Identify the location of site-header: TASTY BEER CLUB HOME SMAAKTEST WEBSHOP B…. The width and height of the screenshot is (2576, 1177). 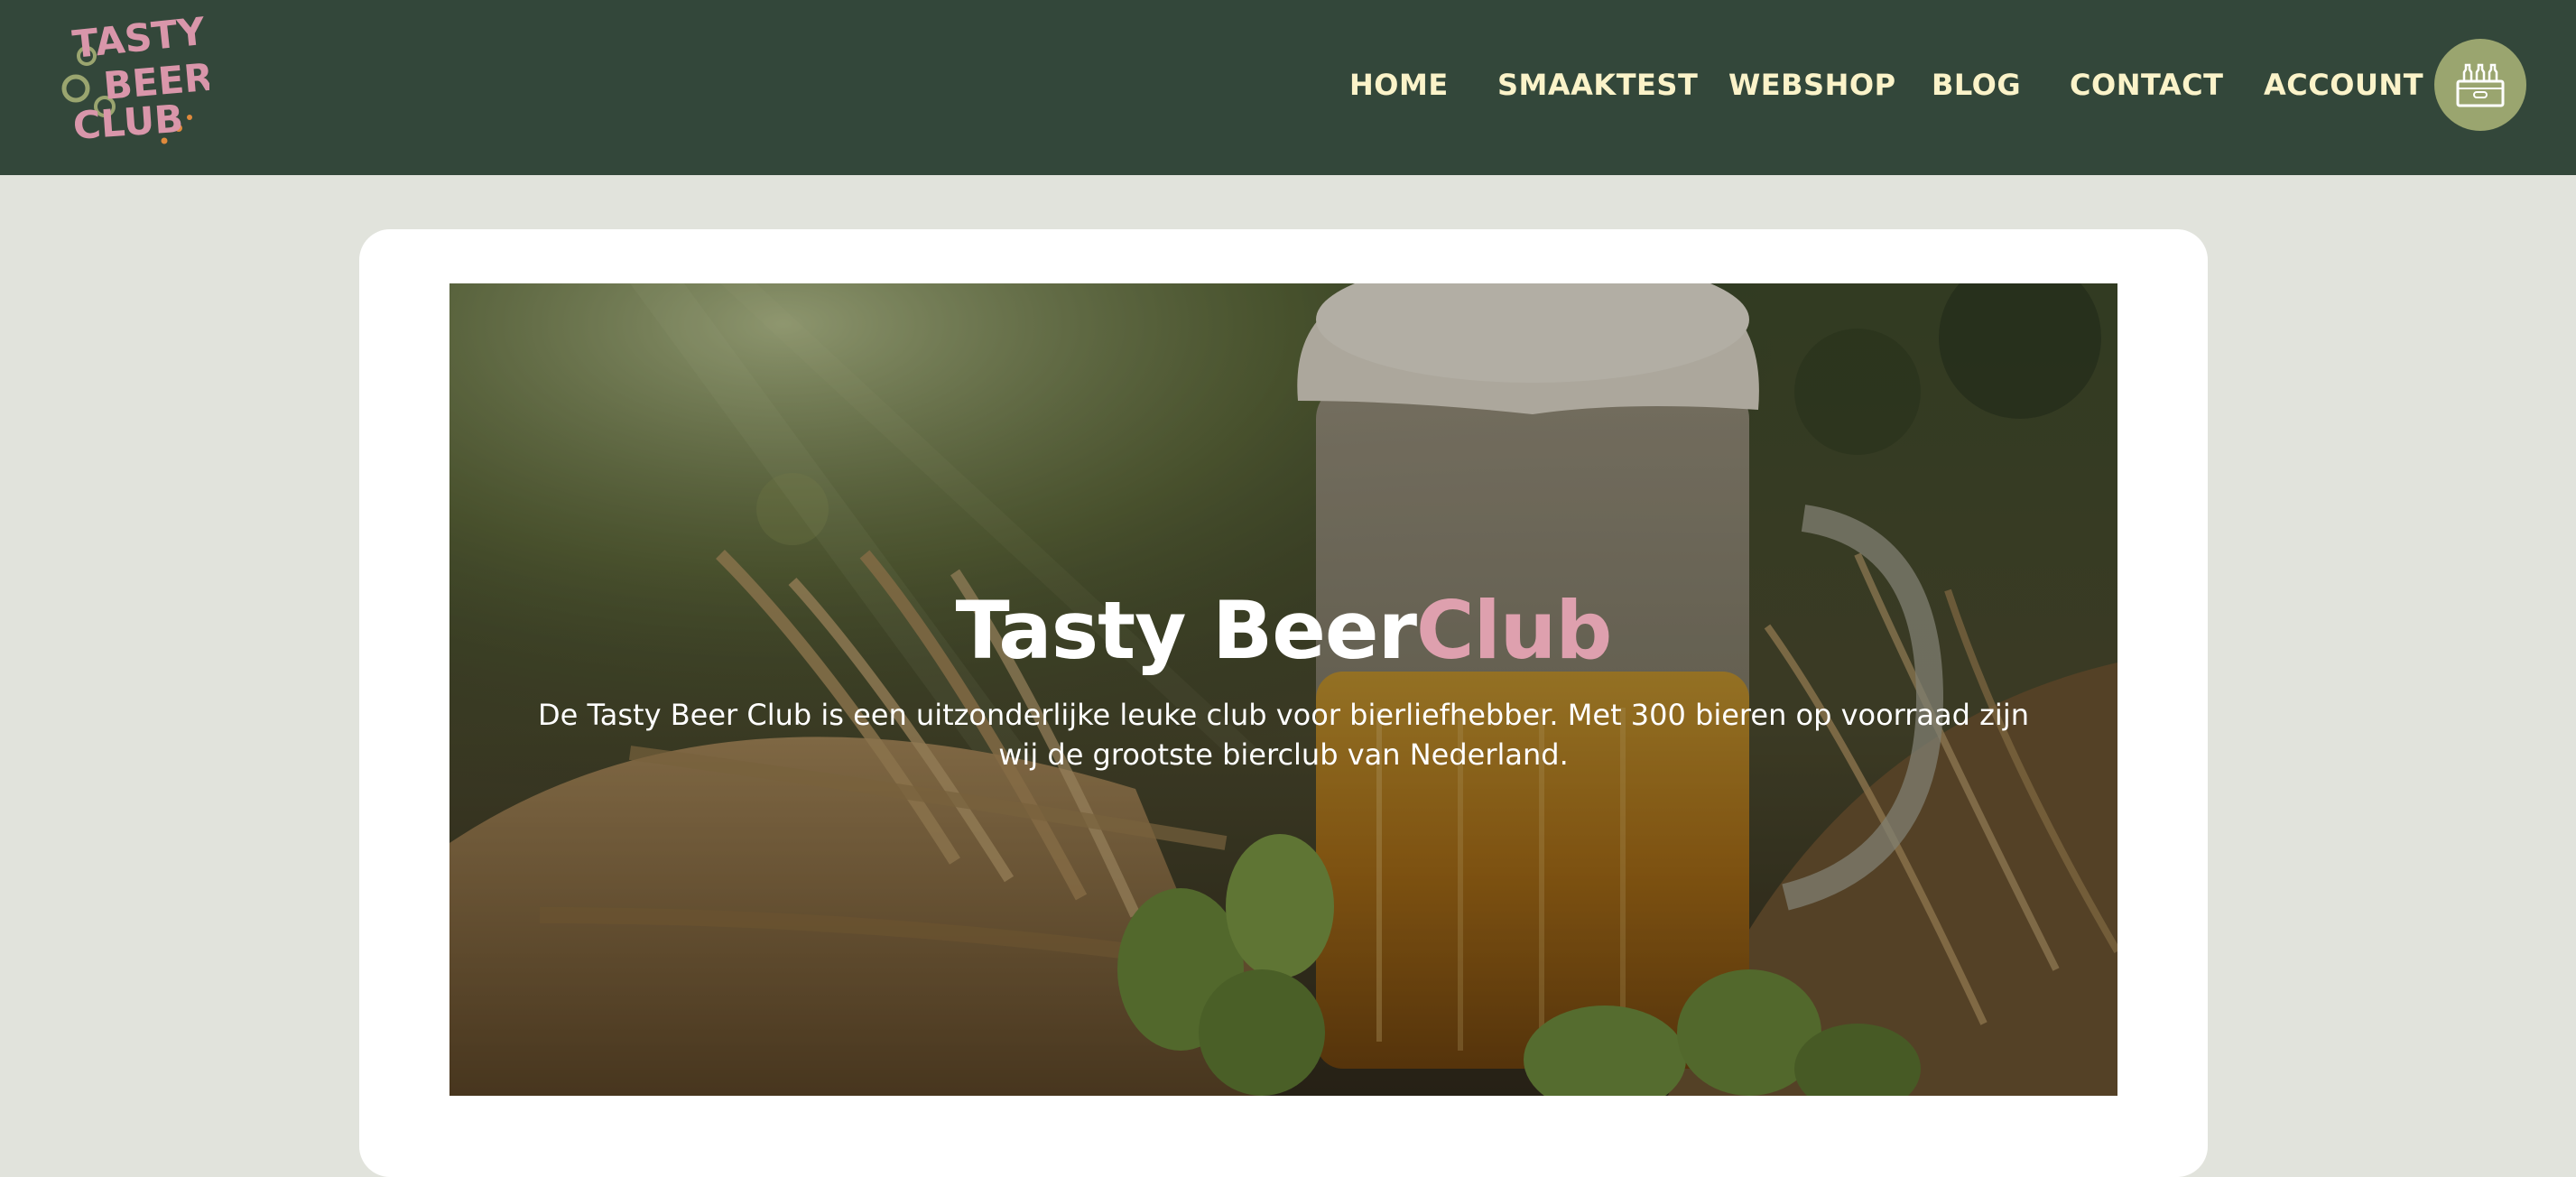
(1288, 87).